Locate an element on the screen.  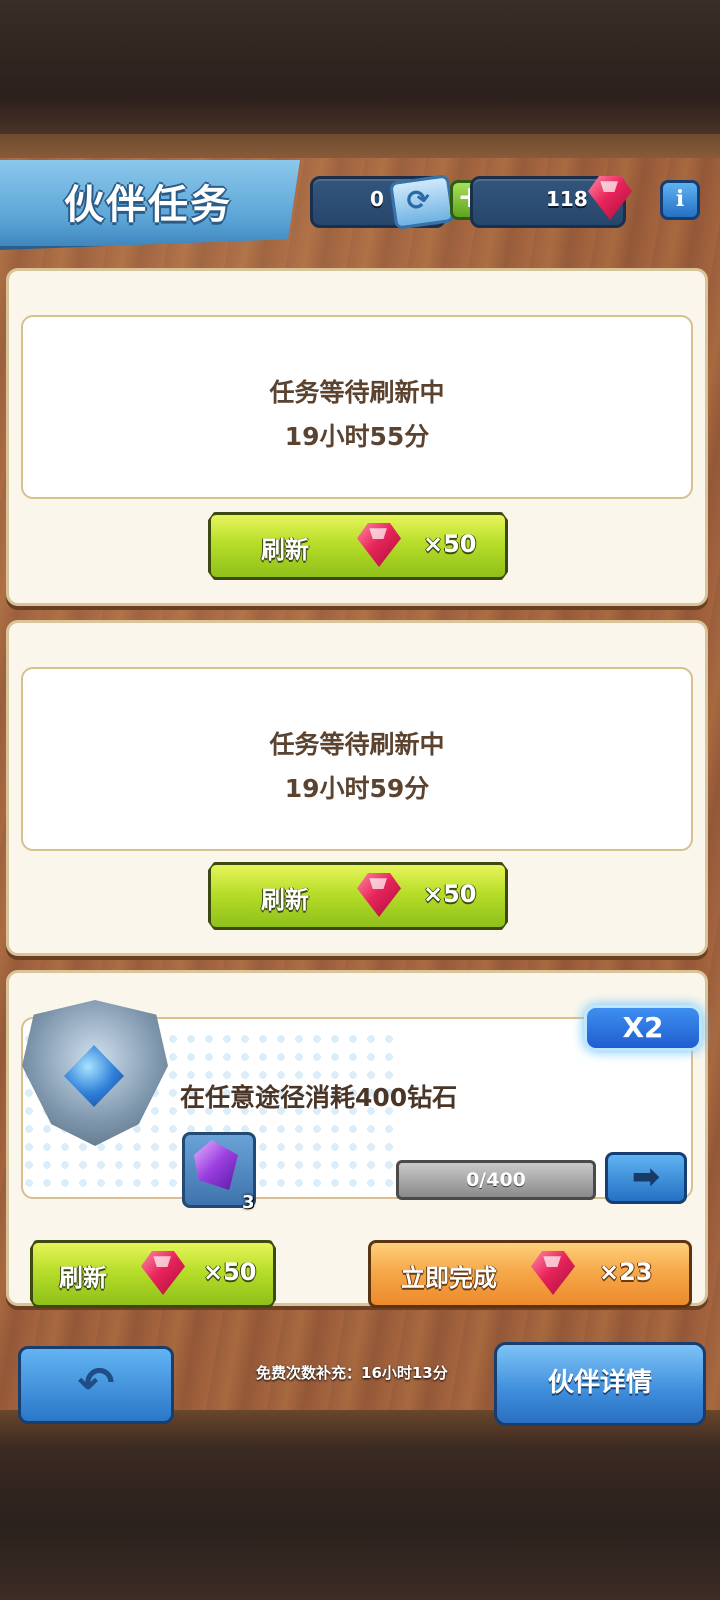
page-title: 伙伴任务 is located at coordinates (148, 205).